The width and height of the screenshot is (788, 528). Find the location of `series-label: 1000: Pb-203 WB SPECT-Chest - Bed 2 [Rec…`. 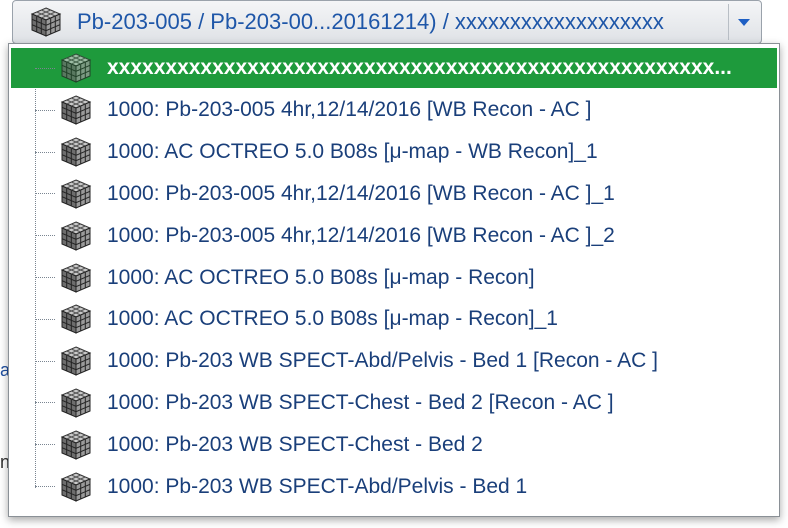

series-label: 1000: Pb-203 WB SPECT-Chest - Bed 2 [Rec… is located at coordinates (360, 402).